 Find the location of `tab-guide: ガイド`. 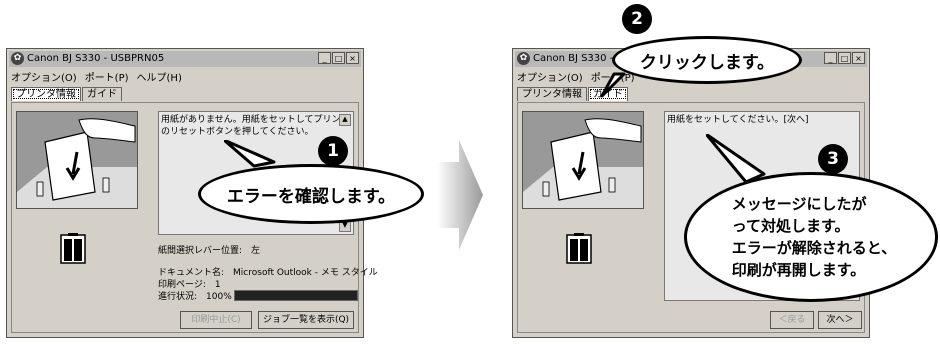

tab-guide: ガイド is located at coordinates (102, 94).